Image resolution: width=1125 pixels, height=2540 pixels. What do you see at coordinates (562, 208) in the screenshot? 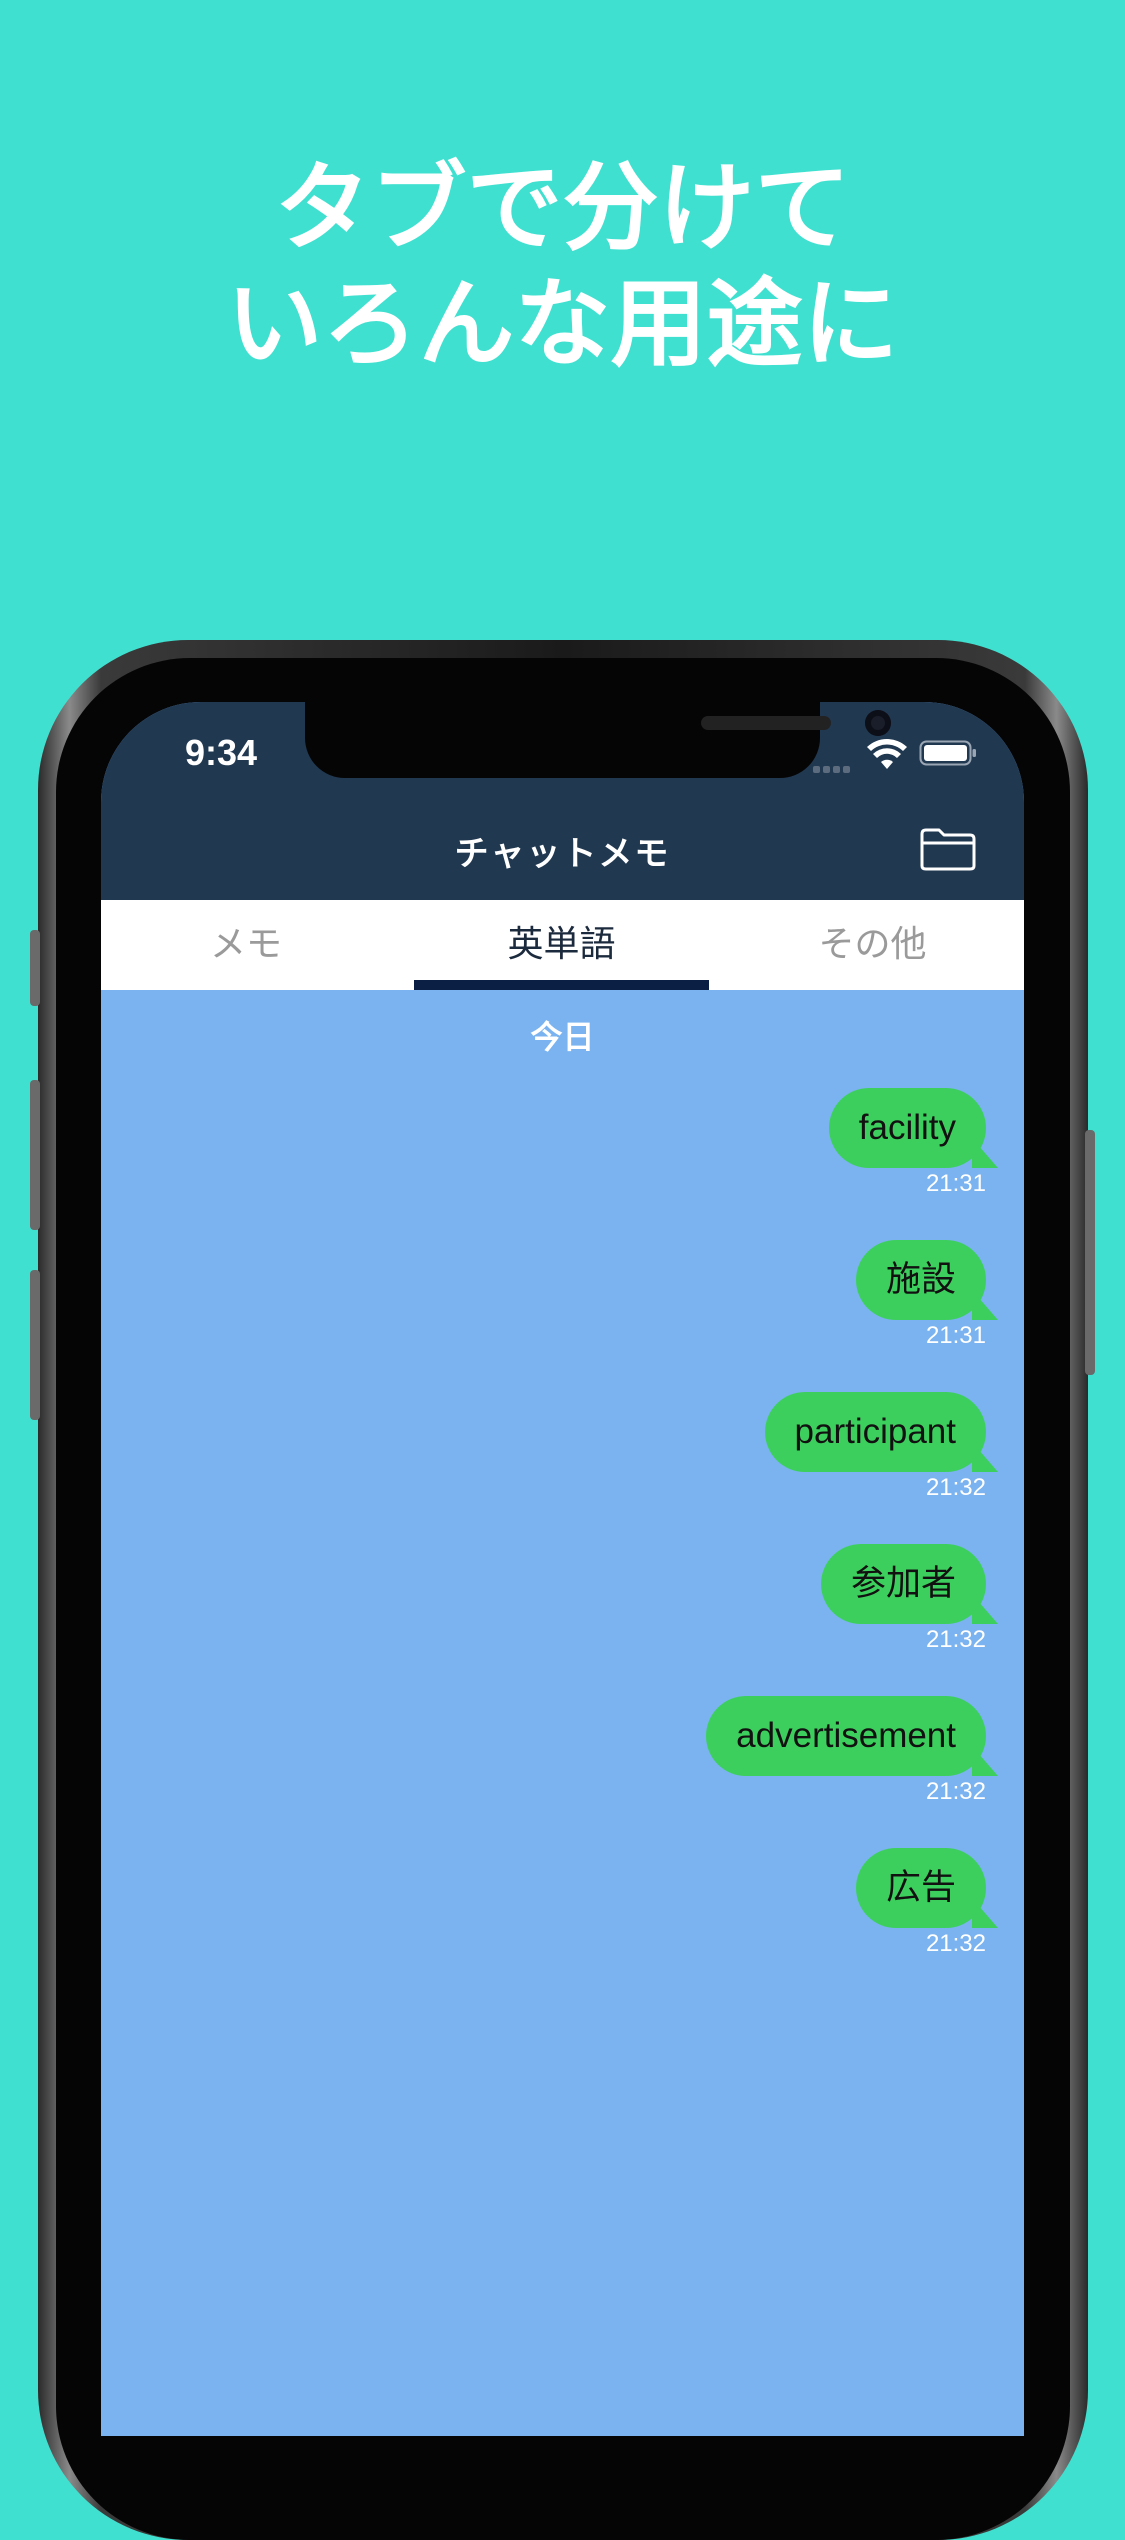
I see `promo-headline-line-1: タブで分けて` at bounding box center [562, 208].